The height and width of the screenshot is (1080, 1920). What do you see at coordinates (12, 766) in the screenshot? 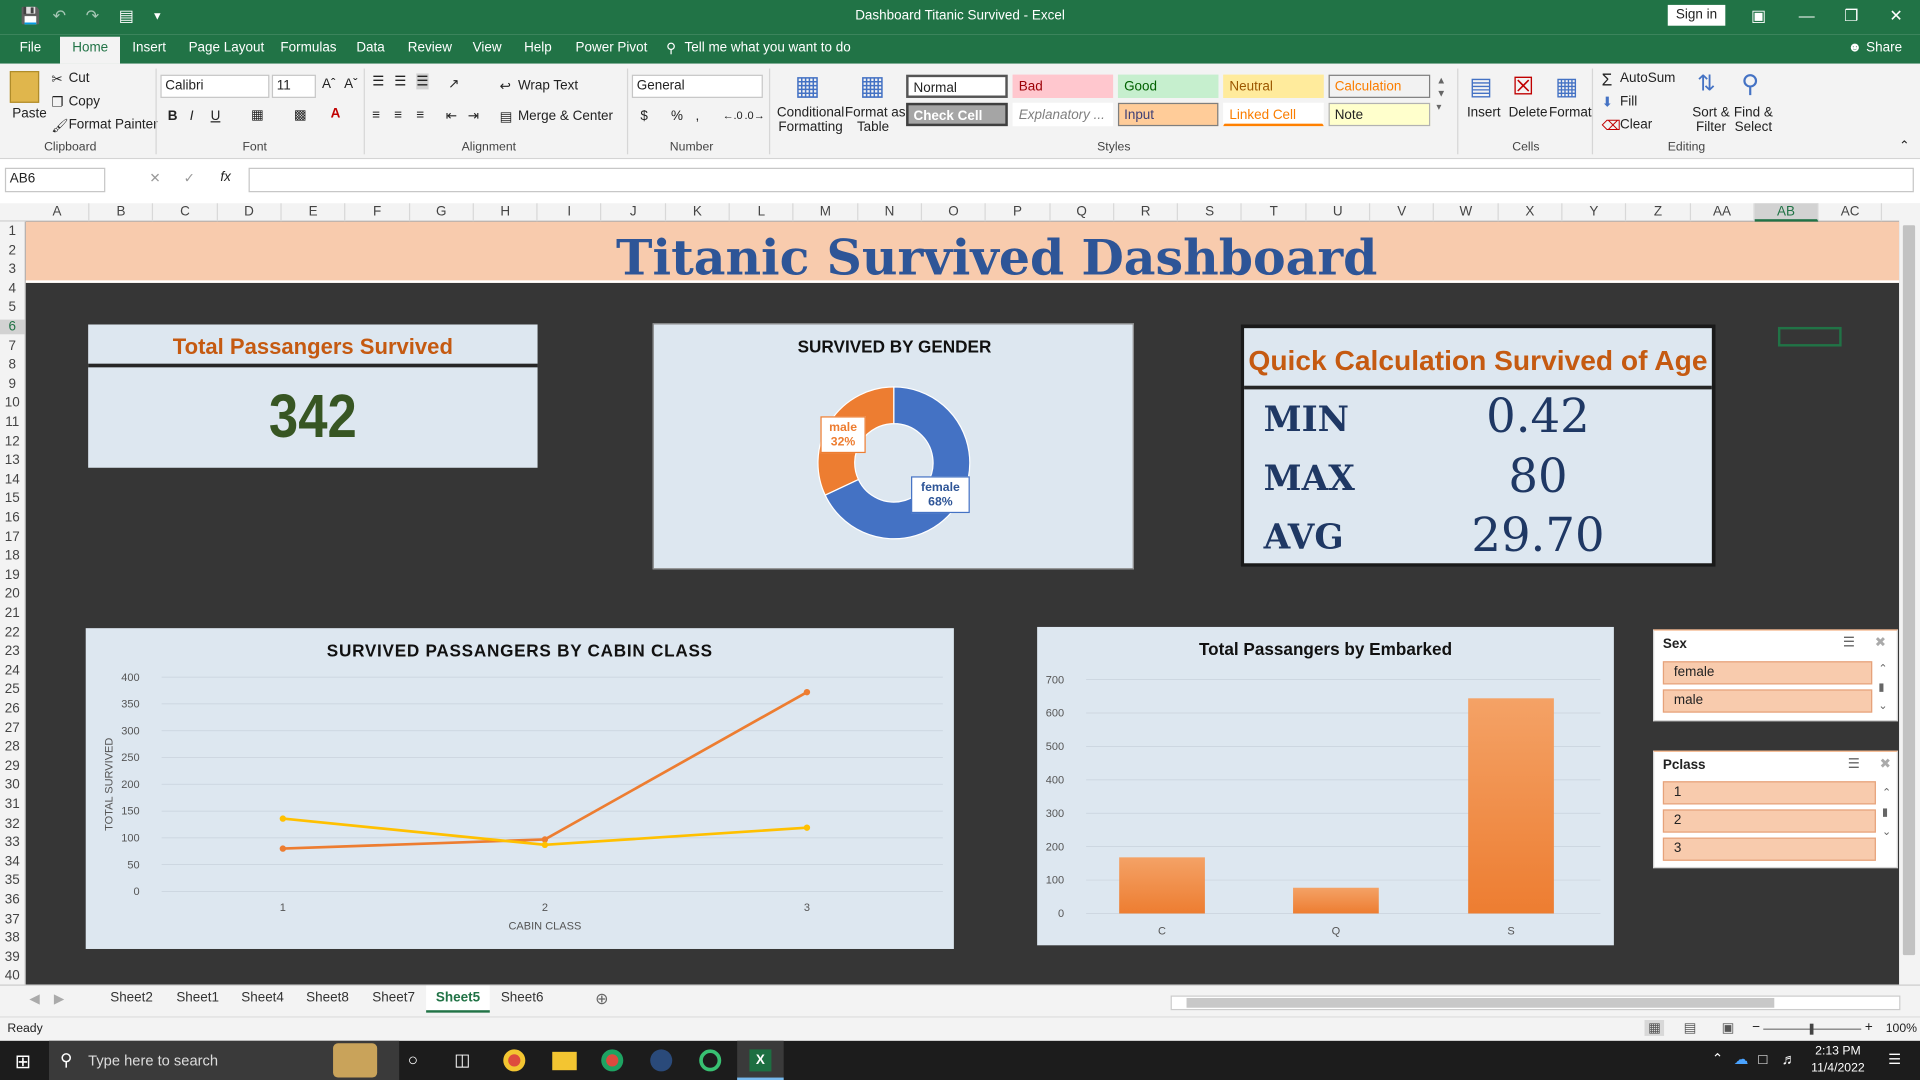
I see `row-header: 29` at bounding box center [12, 766].